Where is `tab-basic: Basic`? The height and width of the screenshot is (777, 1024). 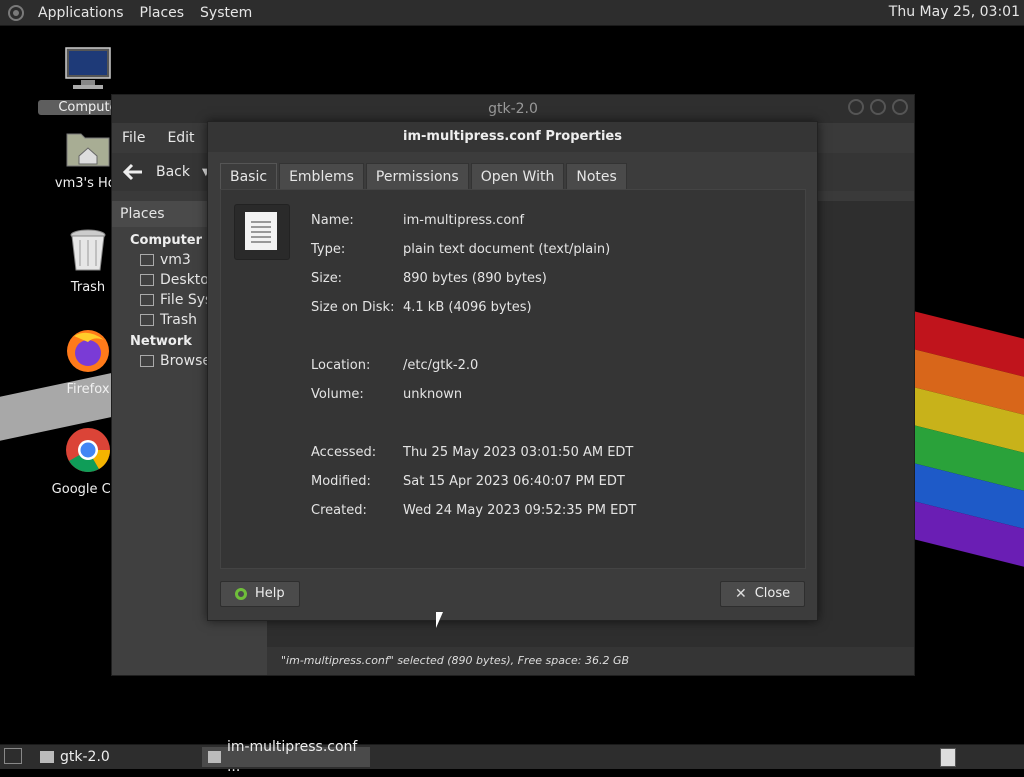 tab-basic: Basic is located at coordinates (249, 176).